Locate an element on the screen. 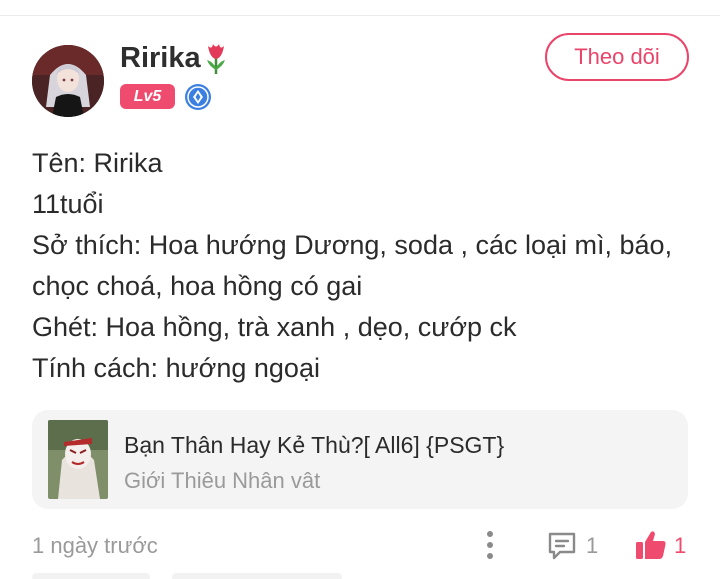 The width and height of the screenshot is (720, 579). story-chapter: Giới Thiêu Nhân vât is located at coordinates (222, 480).